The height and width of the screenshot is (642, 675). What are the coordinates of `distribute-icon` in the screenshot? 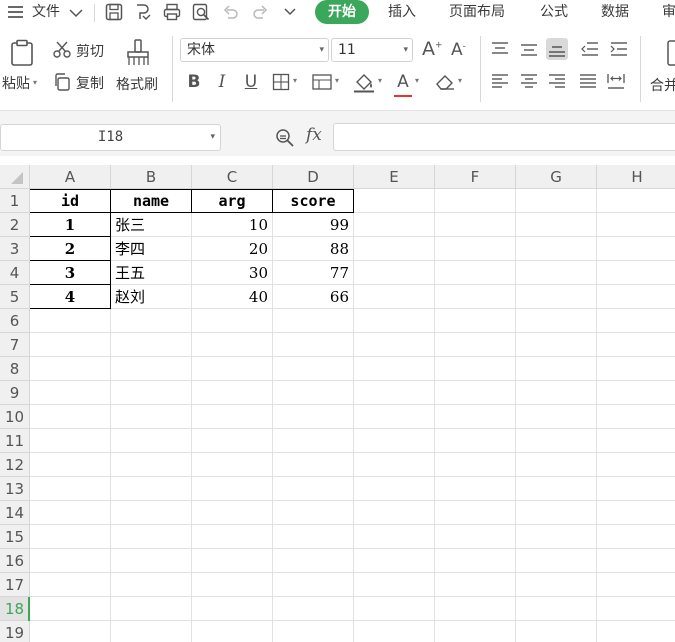 It's located at (616, 81).